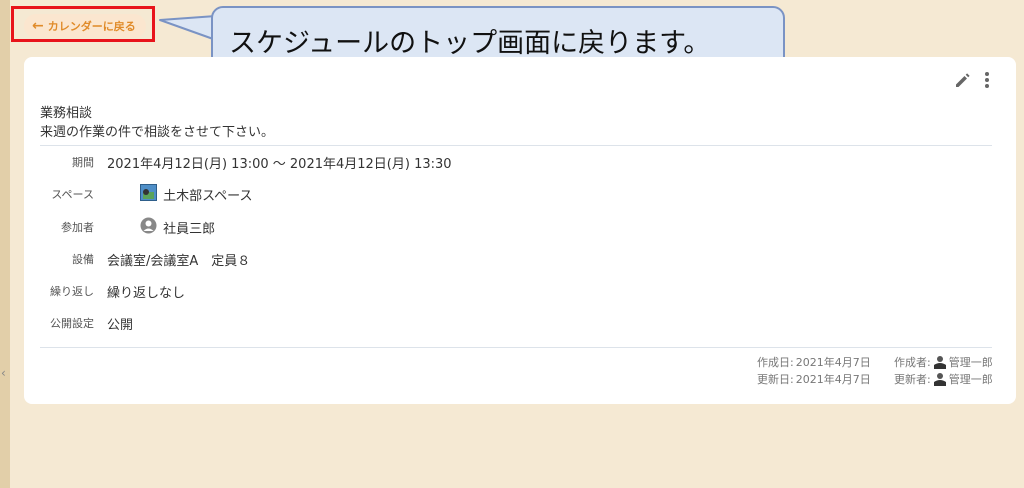  I want to click on left-panel-strip, so click(5, 244).